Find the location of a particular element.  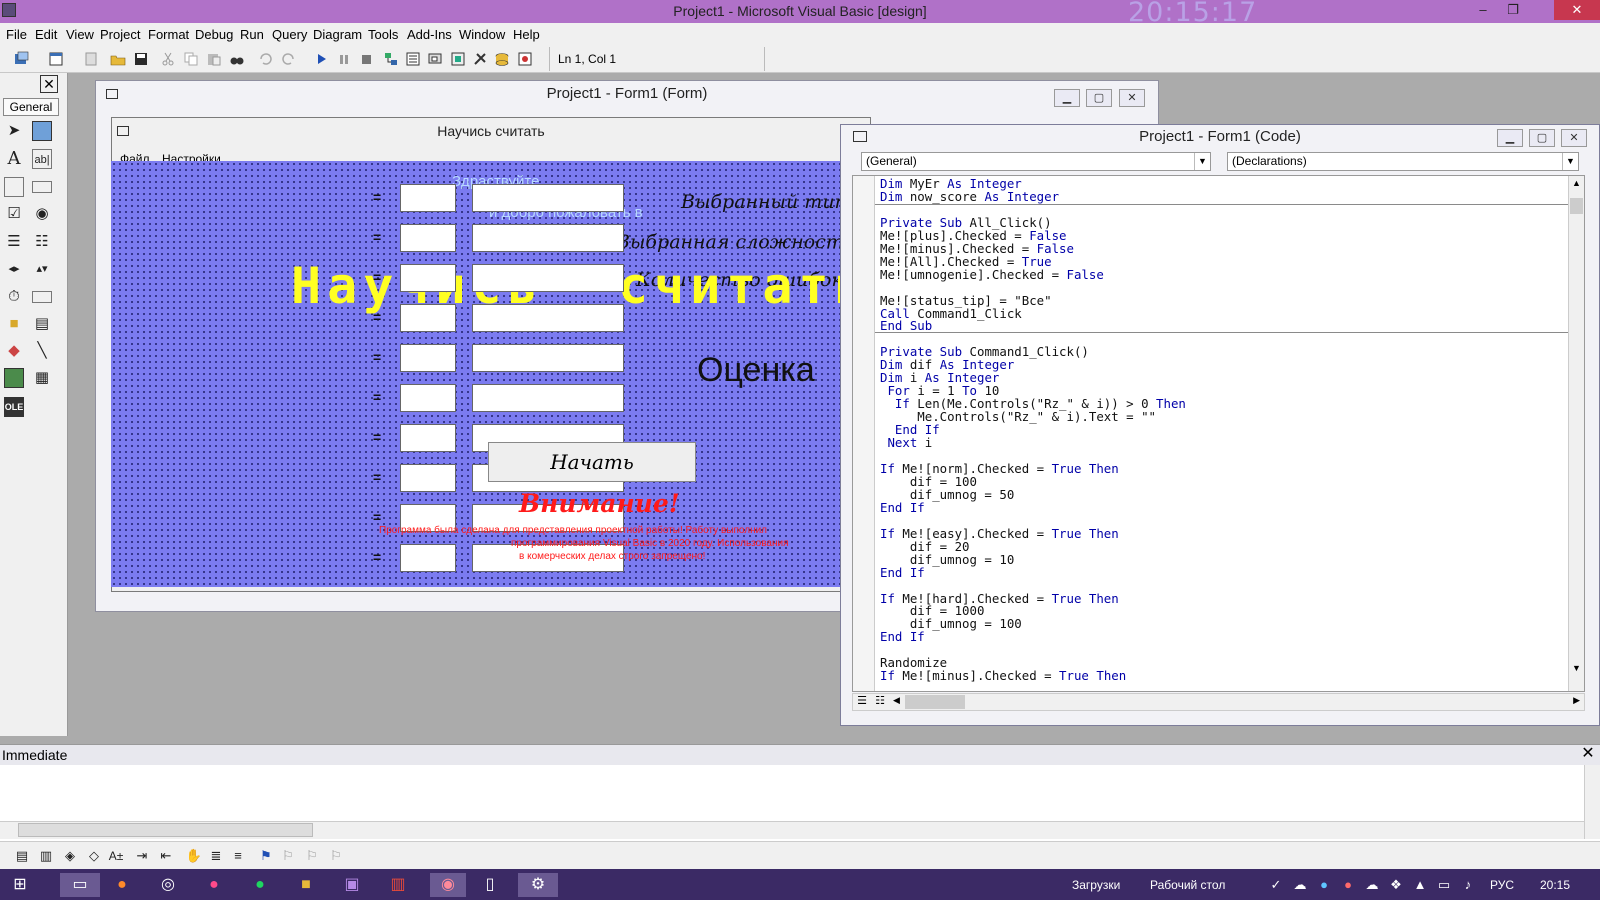

code-hscrollbar: ☰ ☷ ◀ ▶ is located at coordinates (1218, 702).